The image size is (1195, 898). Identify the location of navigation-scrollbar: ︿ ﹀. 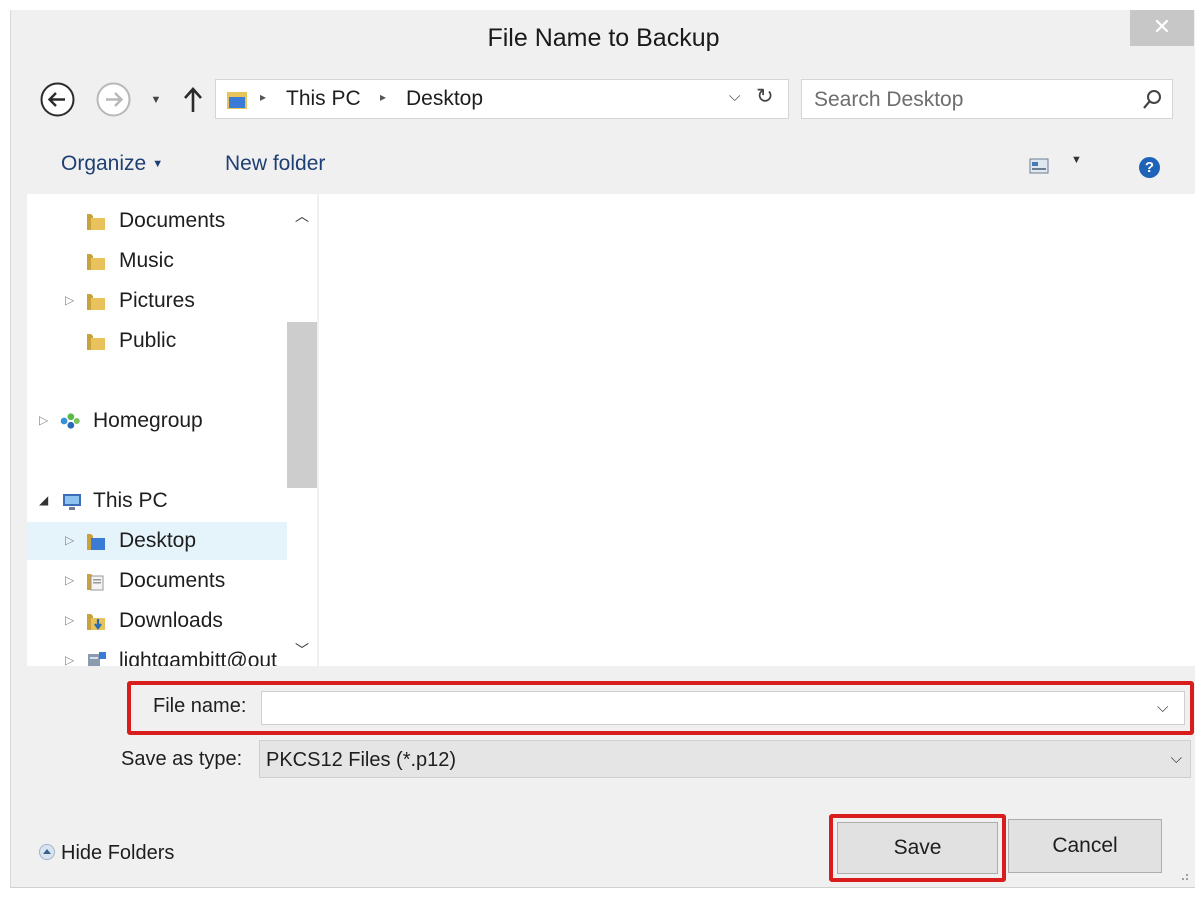
(302, 430).